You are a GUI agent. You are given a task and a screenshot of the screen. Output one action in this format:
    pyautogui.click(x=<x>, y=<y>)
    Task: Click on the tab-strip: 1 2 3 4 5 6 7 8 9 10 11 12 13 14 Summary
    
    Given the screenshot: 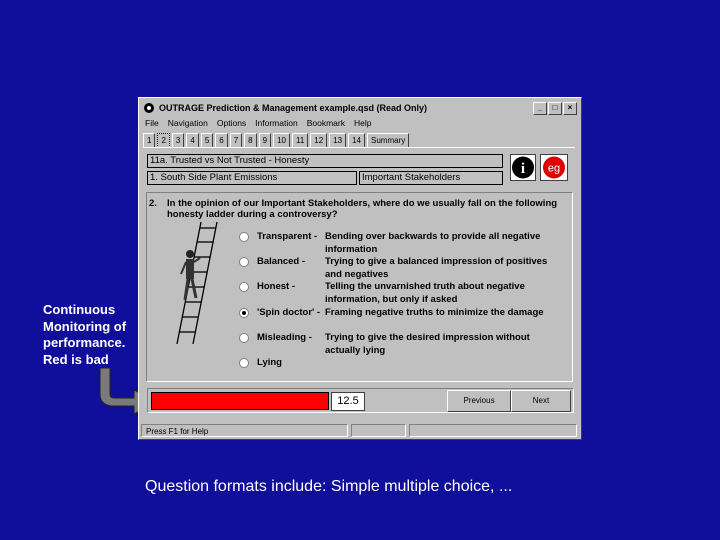 What is the action you would take?
    pyautogui.click(x=276, y=140)
    